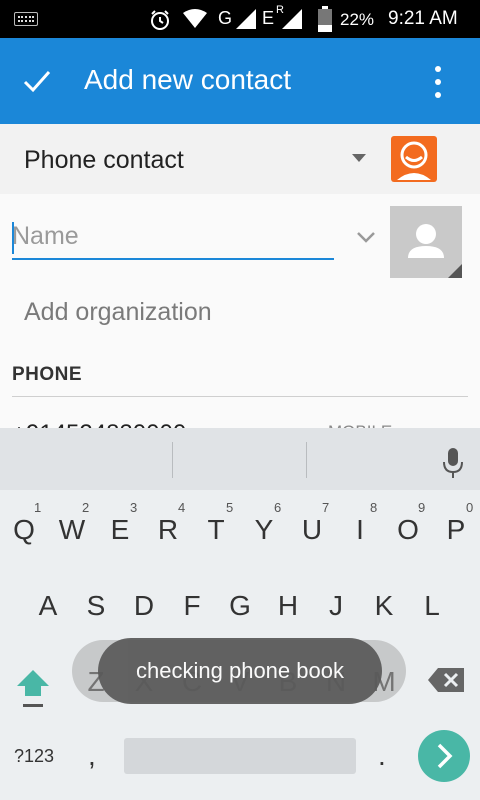  Describe the element at coordinates (268, 18) in the screenshot. I see `network-type-label-2: E` at that location.